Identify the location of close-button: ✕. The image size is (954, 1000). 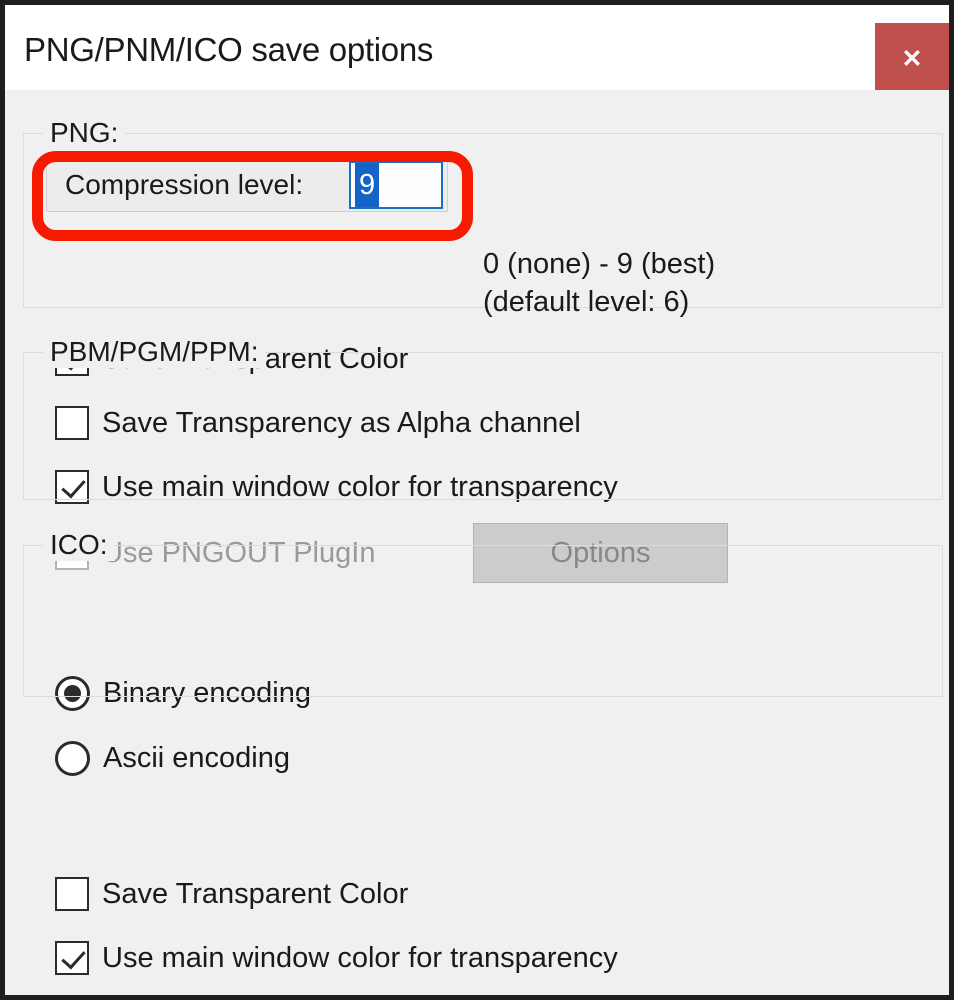
(912, 59).